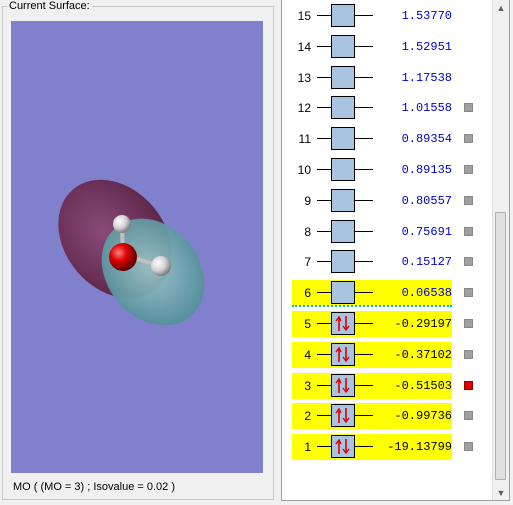 The width and height of the screenshot is (513, 505). What do you see at coordinates (501, 8) in the screenshot?
I see `scroll-up-button: ▲` at bounding box center [501, 8].